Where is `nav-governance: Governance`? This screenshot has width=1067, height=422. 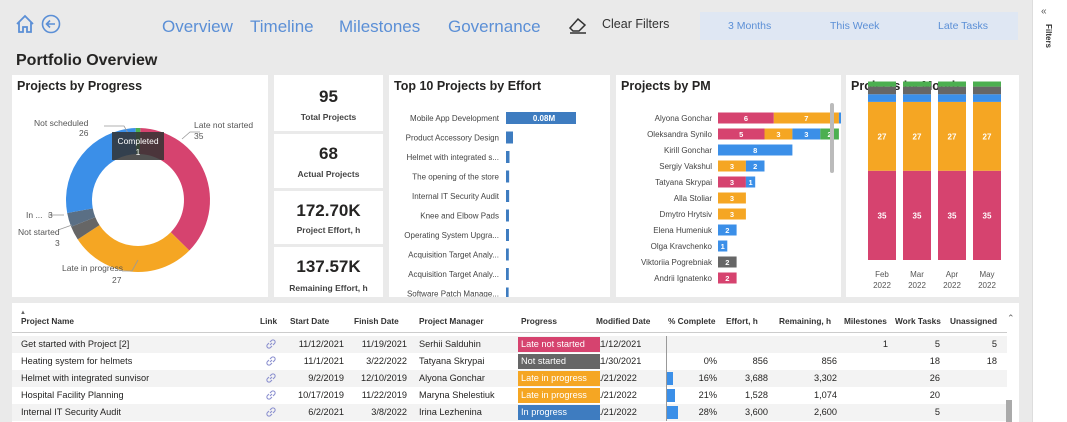 nav-governance: Governance is located at coordinates (494, 27).